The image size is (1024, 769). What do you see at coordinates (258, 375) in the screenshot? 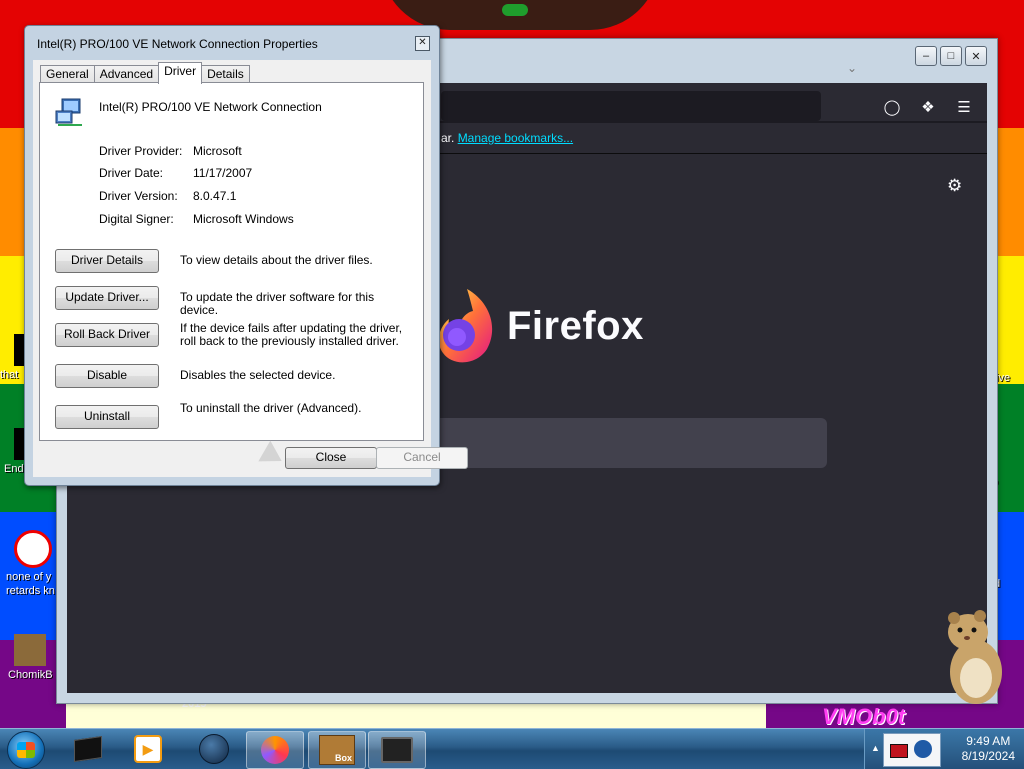
I see `disable-description: Disables the selected device.` at bounding box center [258, 375].